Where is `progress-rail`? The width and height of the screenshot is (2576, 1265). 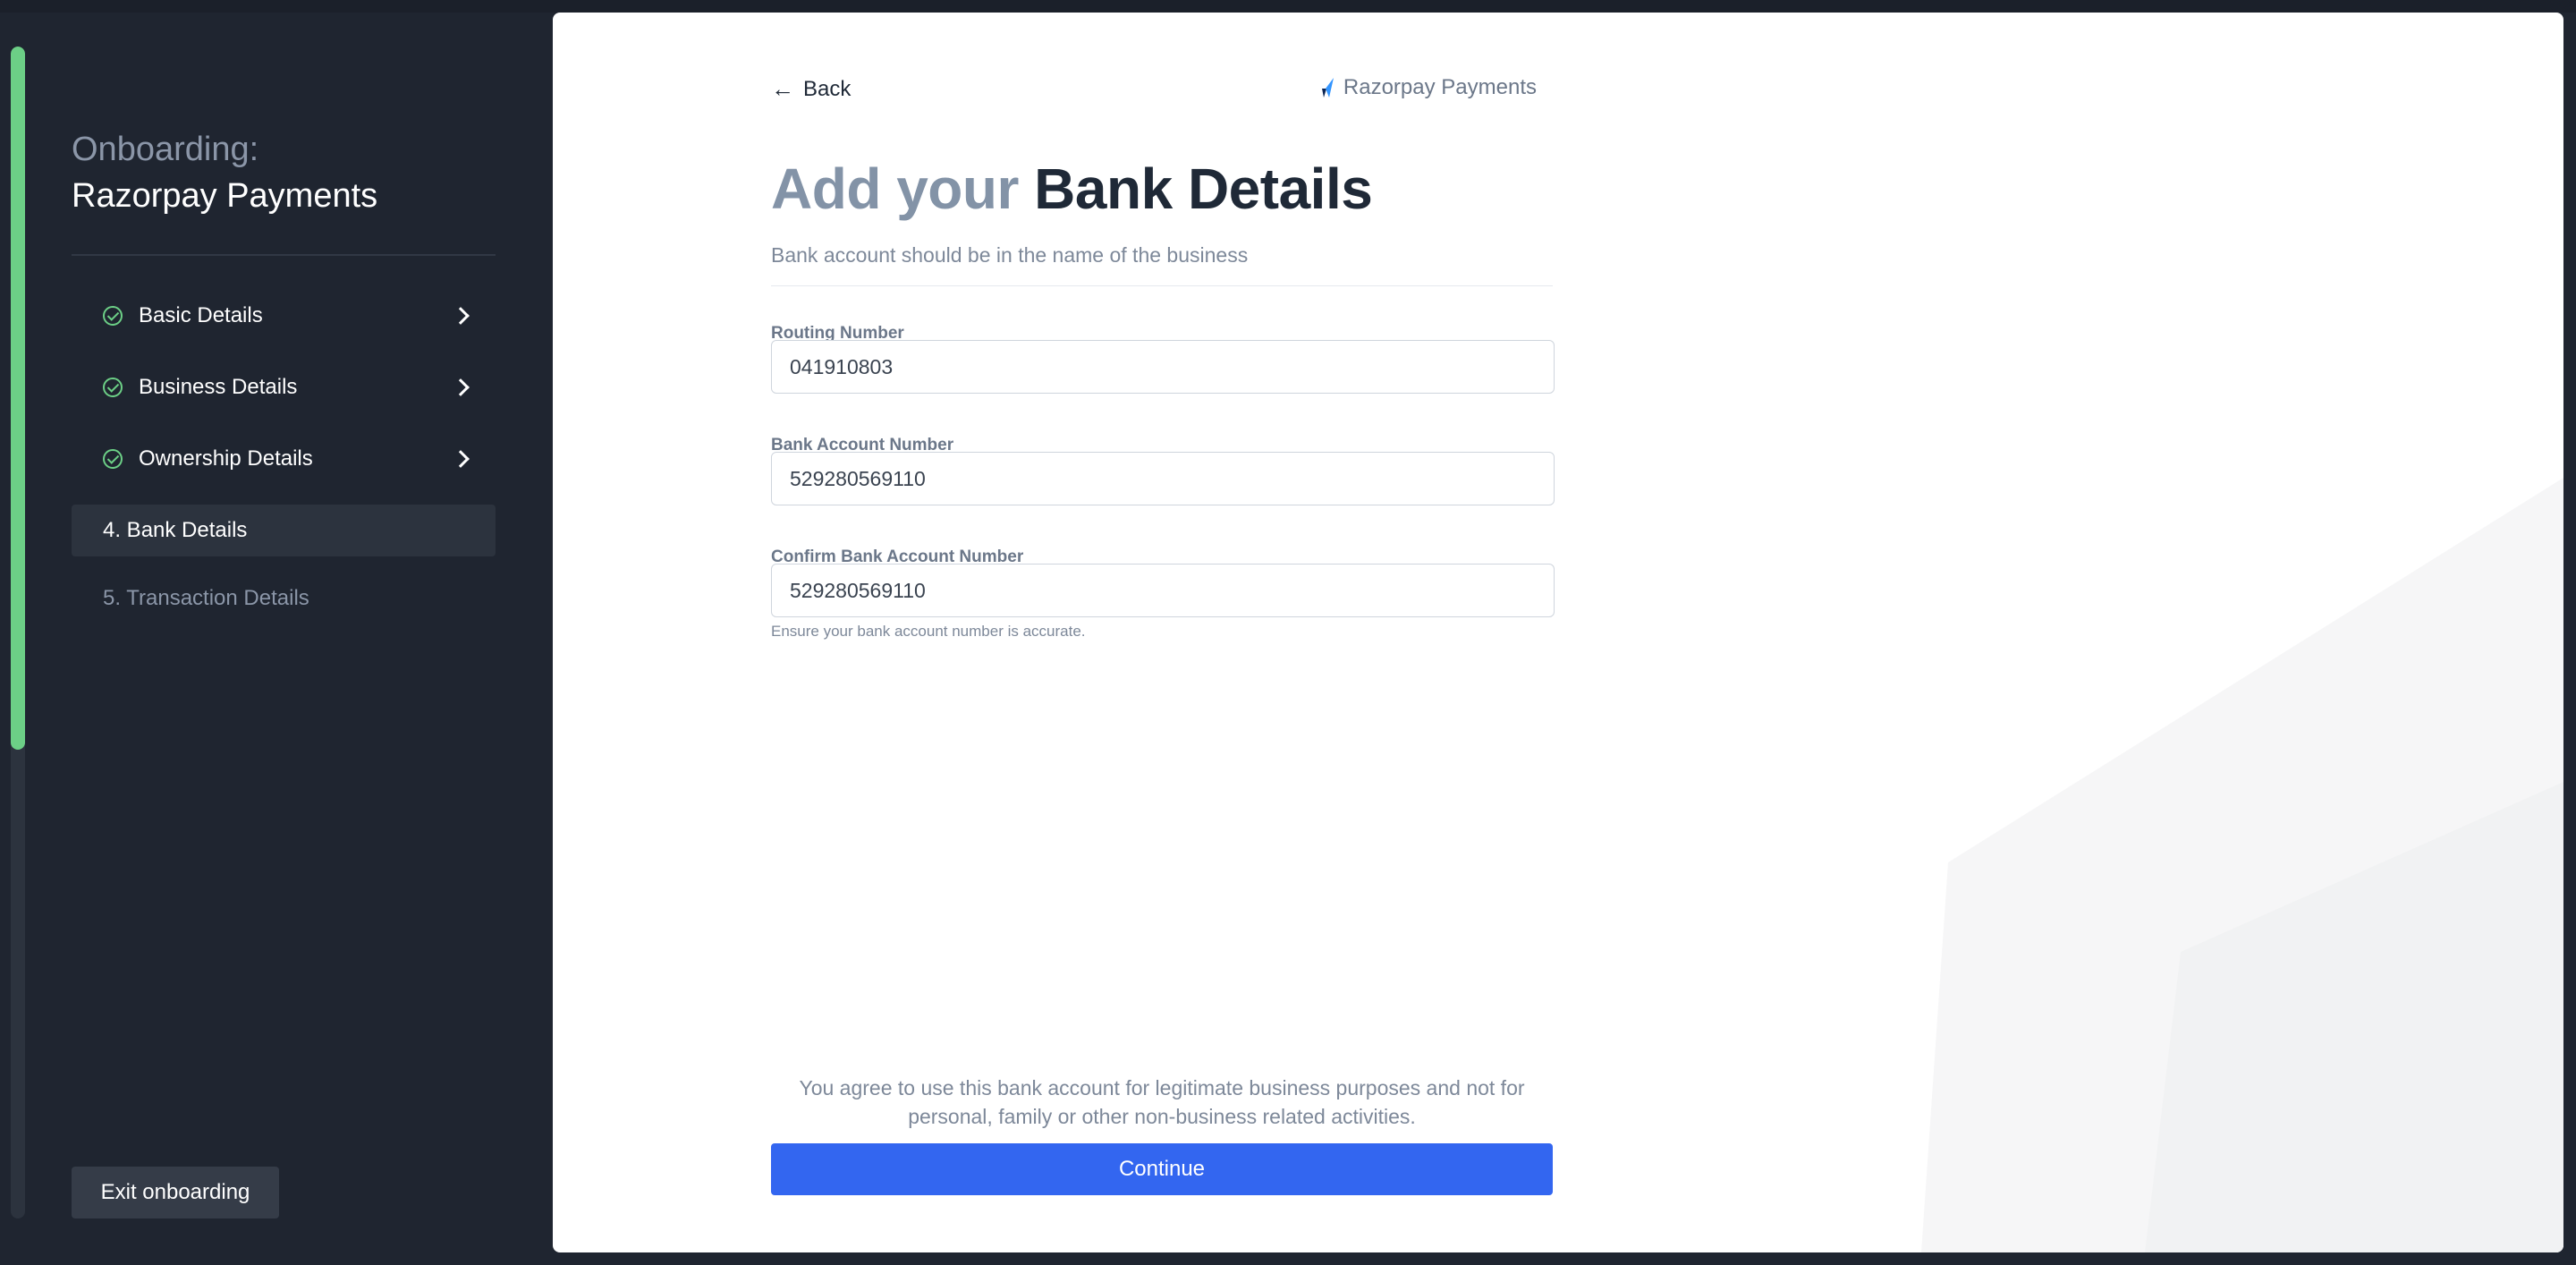
progress-rail is located at coordinates (18, 632).